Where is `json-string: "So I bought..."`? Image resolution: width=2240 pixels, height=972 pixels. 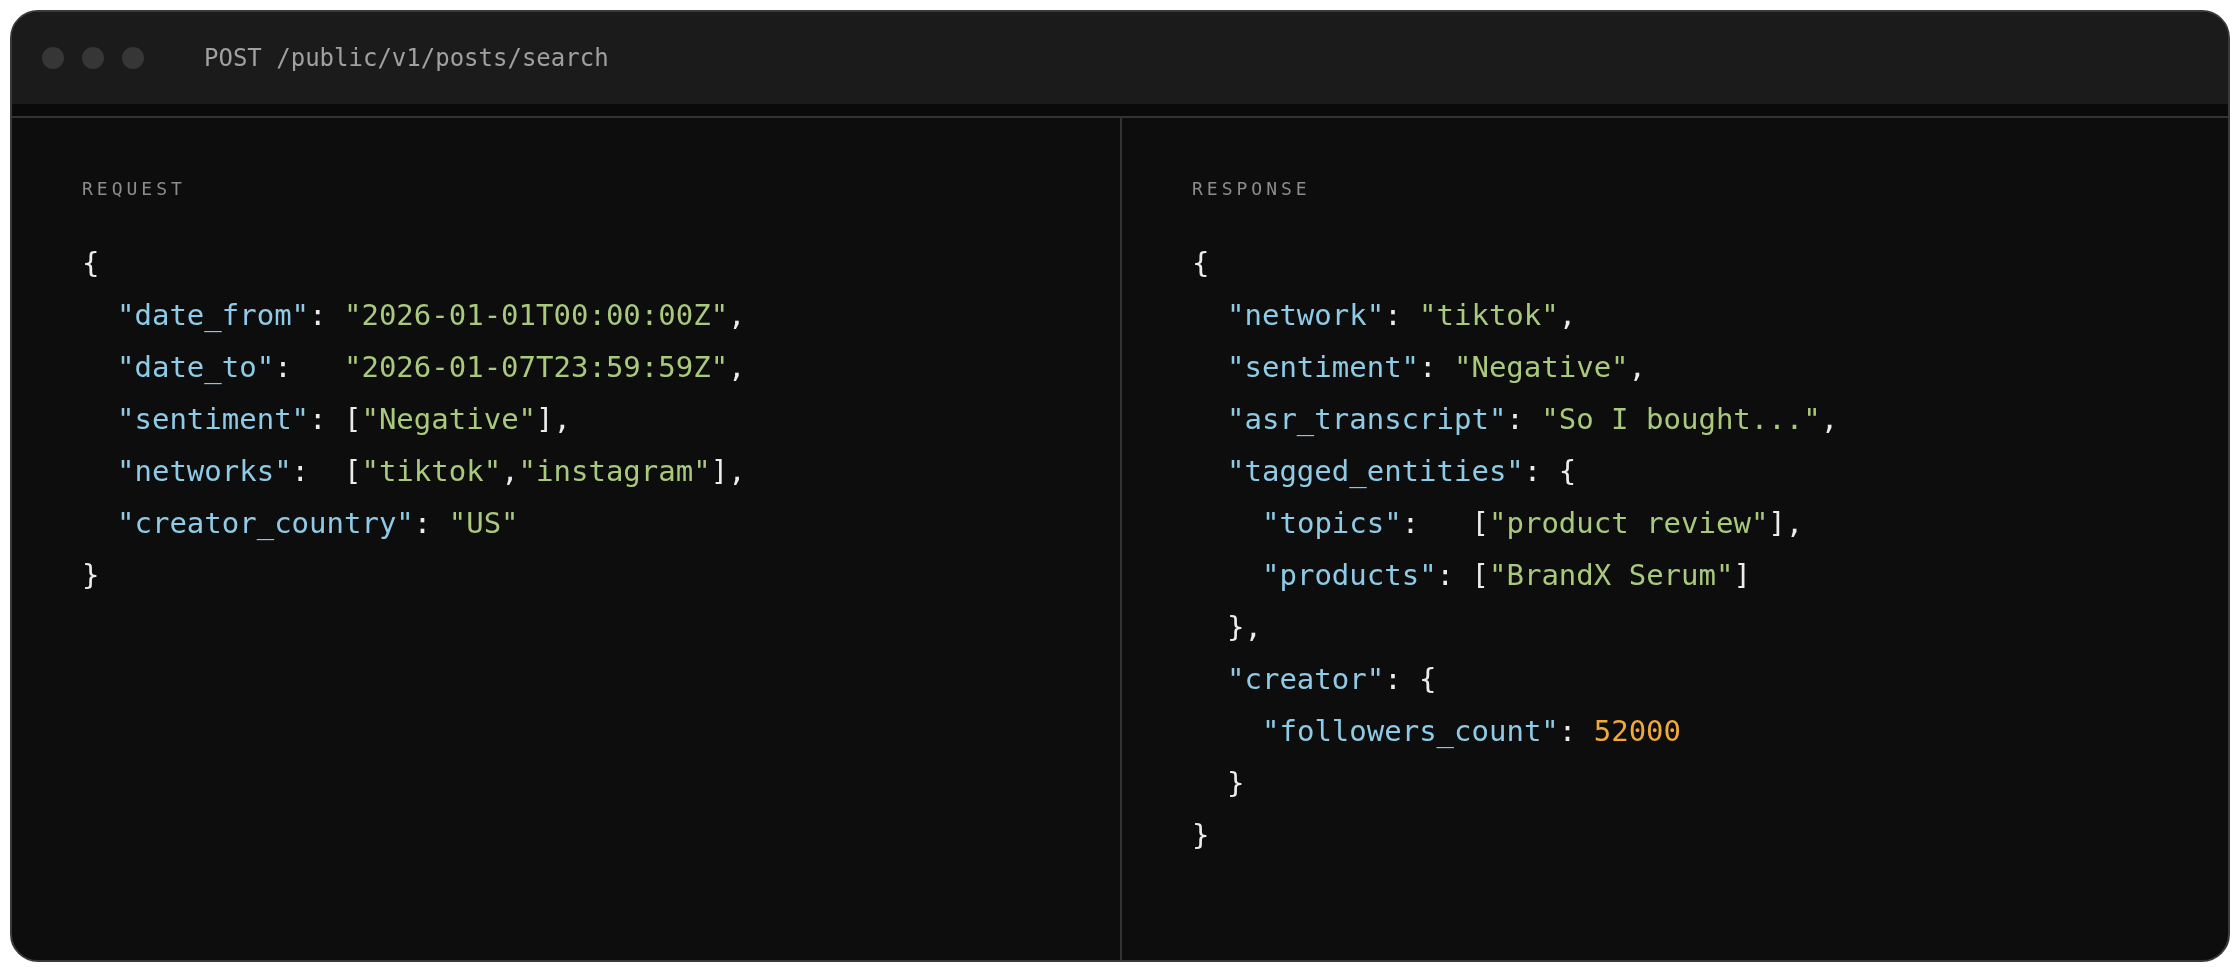
json-string: "So I bought..." is located at coordinates (1681, 419).